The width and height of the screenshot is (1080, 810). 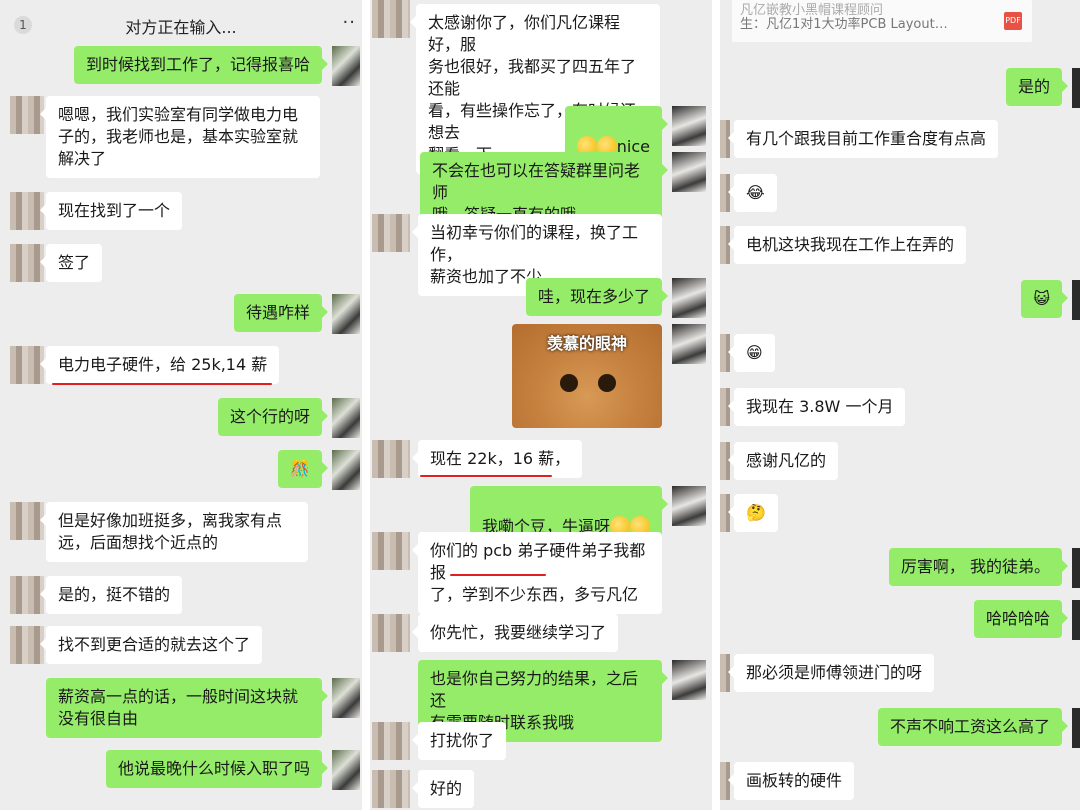 What do you see at coordinates (71, 263) in the screenshot?
I see `message-bubble-received: 签了` at bounding box center [71, 263].